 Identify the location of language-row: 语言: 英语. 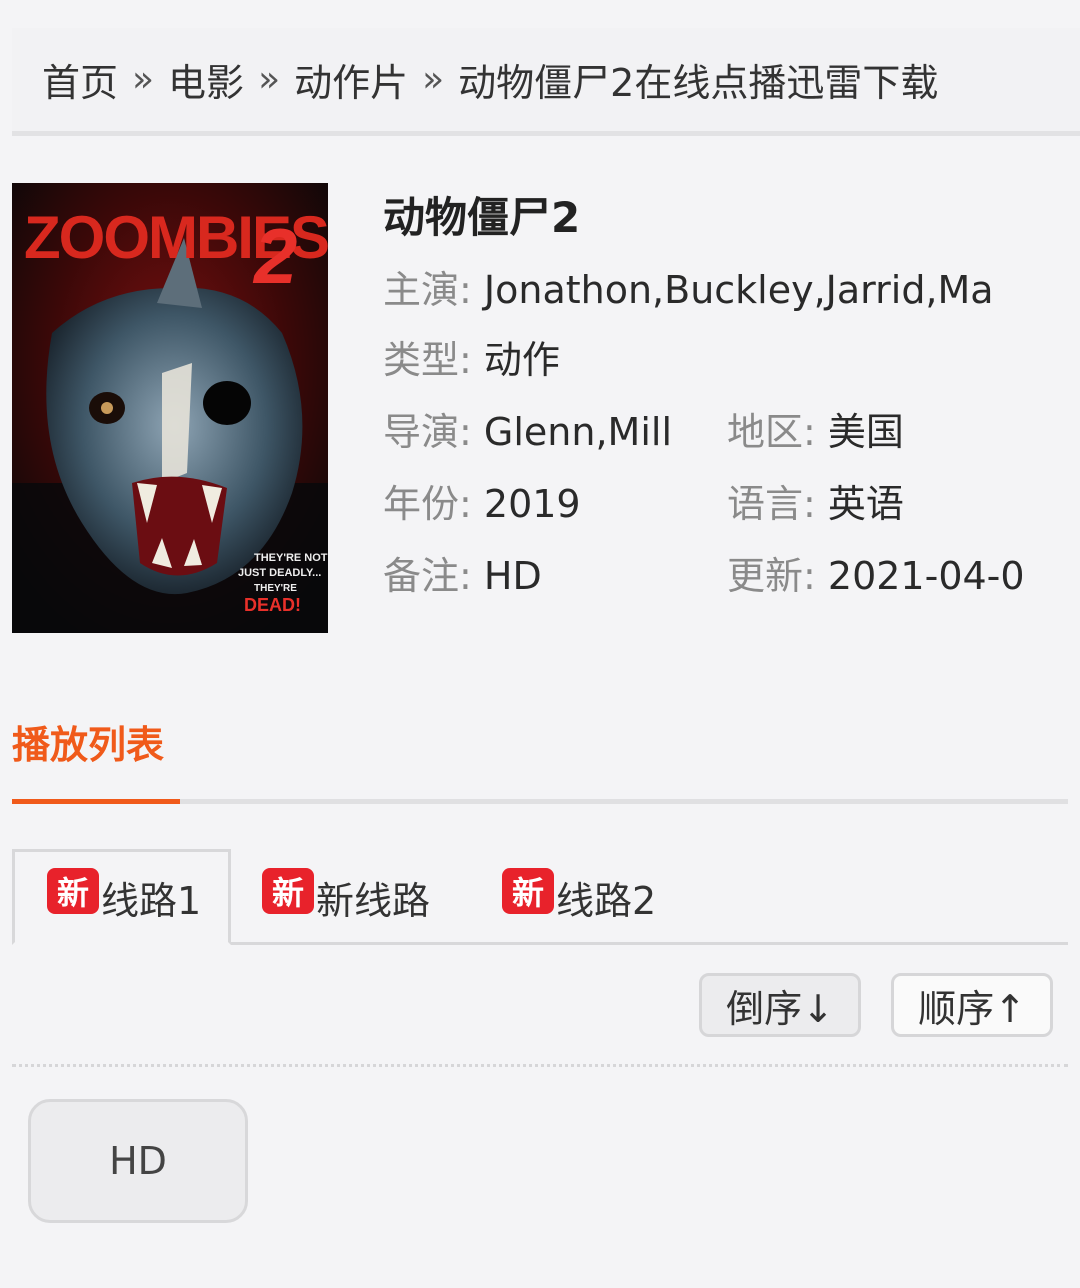
(815, 504).